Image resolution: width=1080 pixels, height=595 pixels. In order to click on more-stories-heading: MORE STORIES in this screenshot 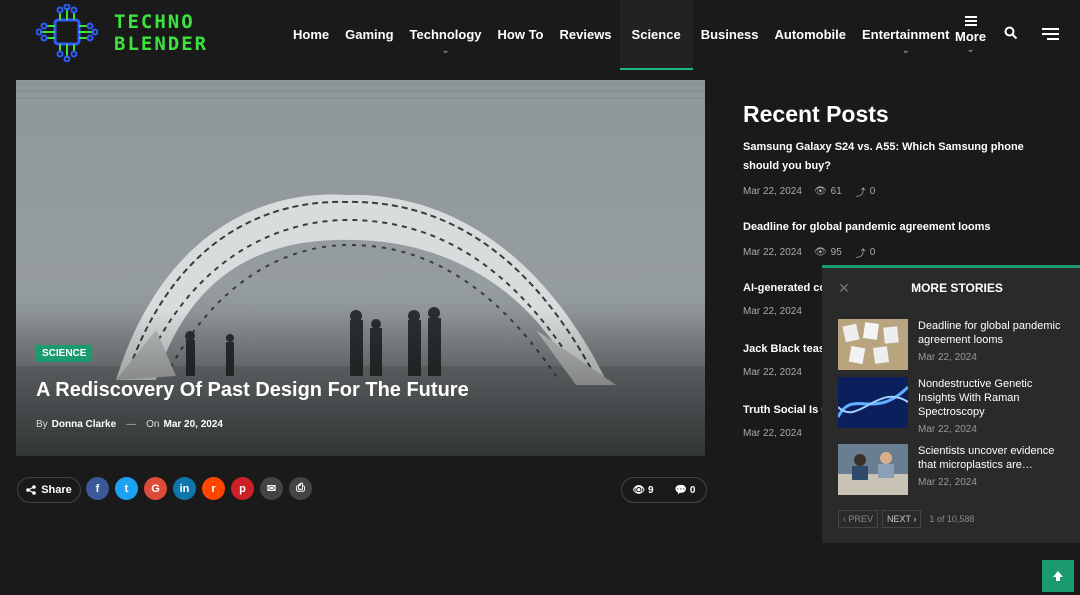, I will do `click(957, 288)`.